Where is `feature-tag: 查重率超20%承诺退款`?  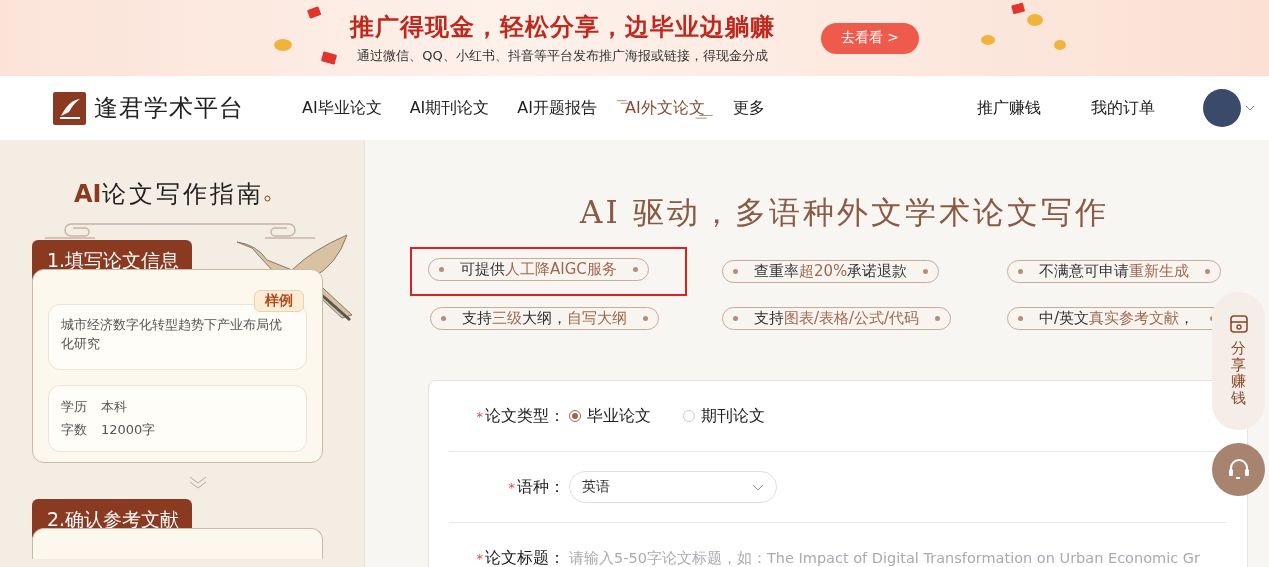
feature-tag: 查重率超20%承诺退款 is located at coordinates (831, 271).